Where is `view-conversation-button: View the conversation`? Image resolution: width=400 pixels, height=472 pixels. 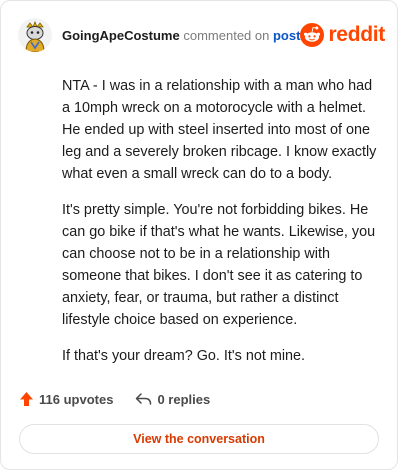
view-conversation-button: View the conversation is located at coordinates (199, 439).